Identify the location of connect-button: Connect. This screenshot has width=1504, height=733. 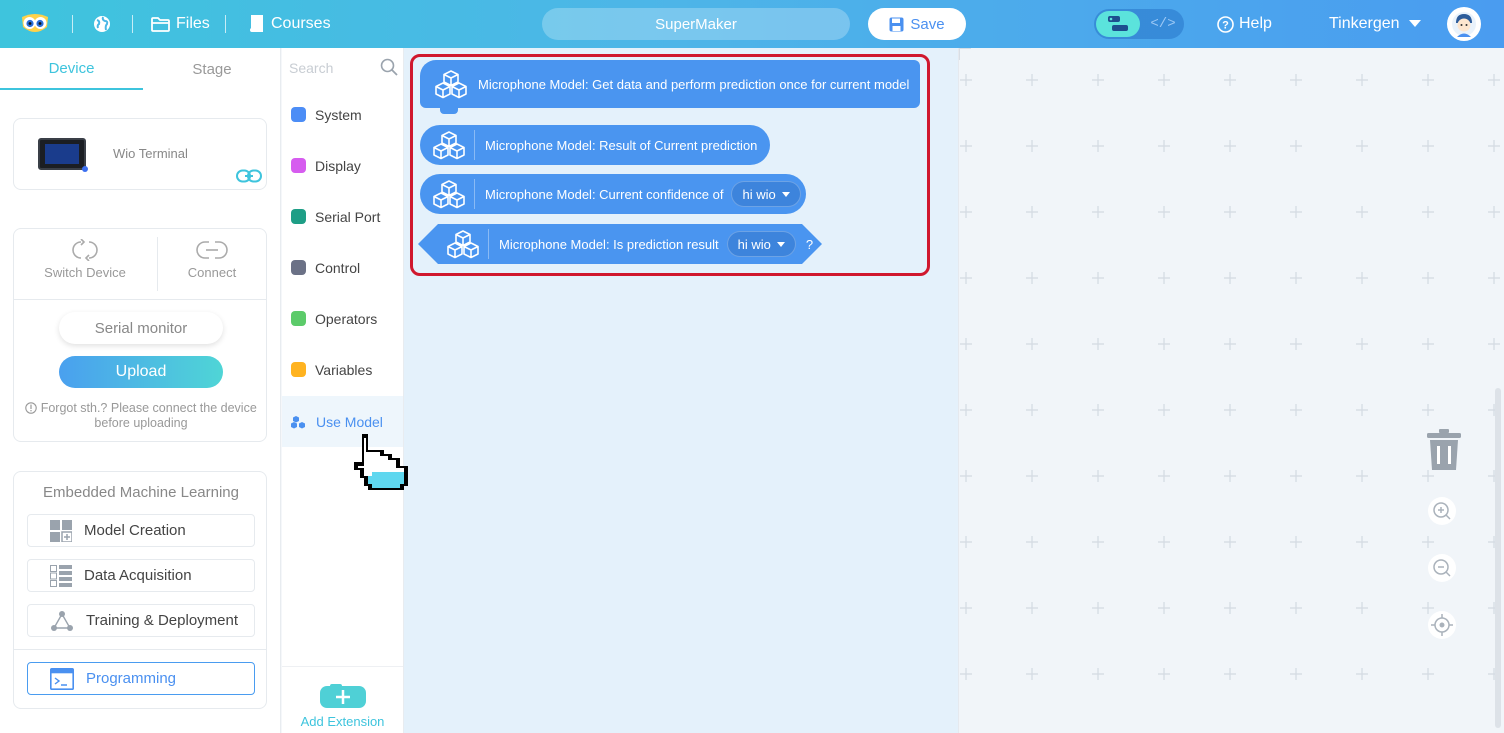
(212, 265).